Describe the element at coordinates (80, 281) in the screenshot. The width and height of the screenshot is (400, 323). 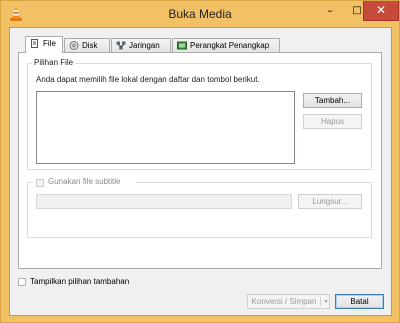
I see `show-more-options-label: Tampilkan pilihan tambahan` at that location.